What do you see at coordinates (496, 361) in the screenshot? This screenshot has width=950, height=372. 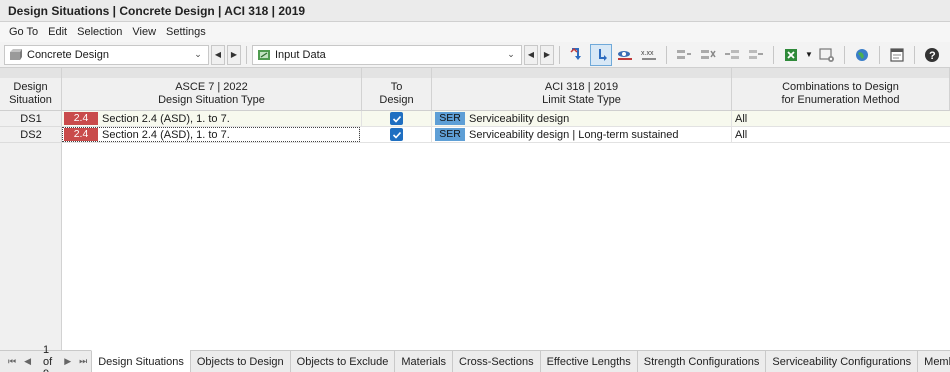 I see `tab-cross-sections: Cross-Sections` at bounding box center [496, 361].